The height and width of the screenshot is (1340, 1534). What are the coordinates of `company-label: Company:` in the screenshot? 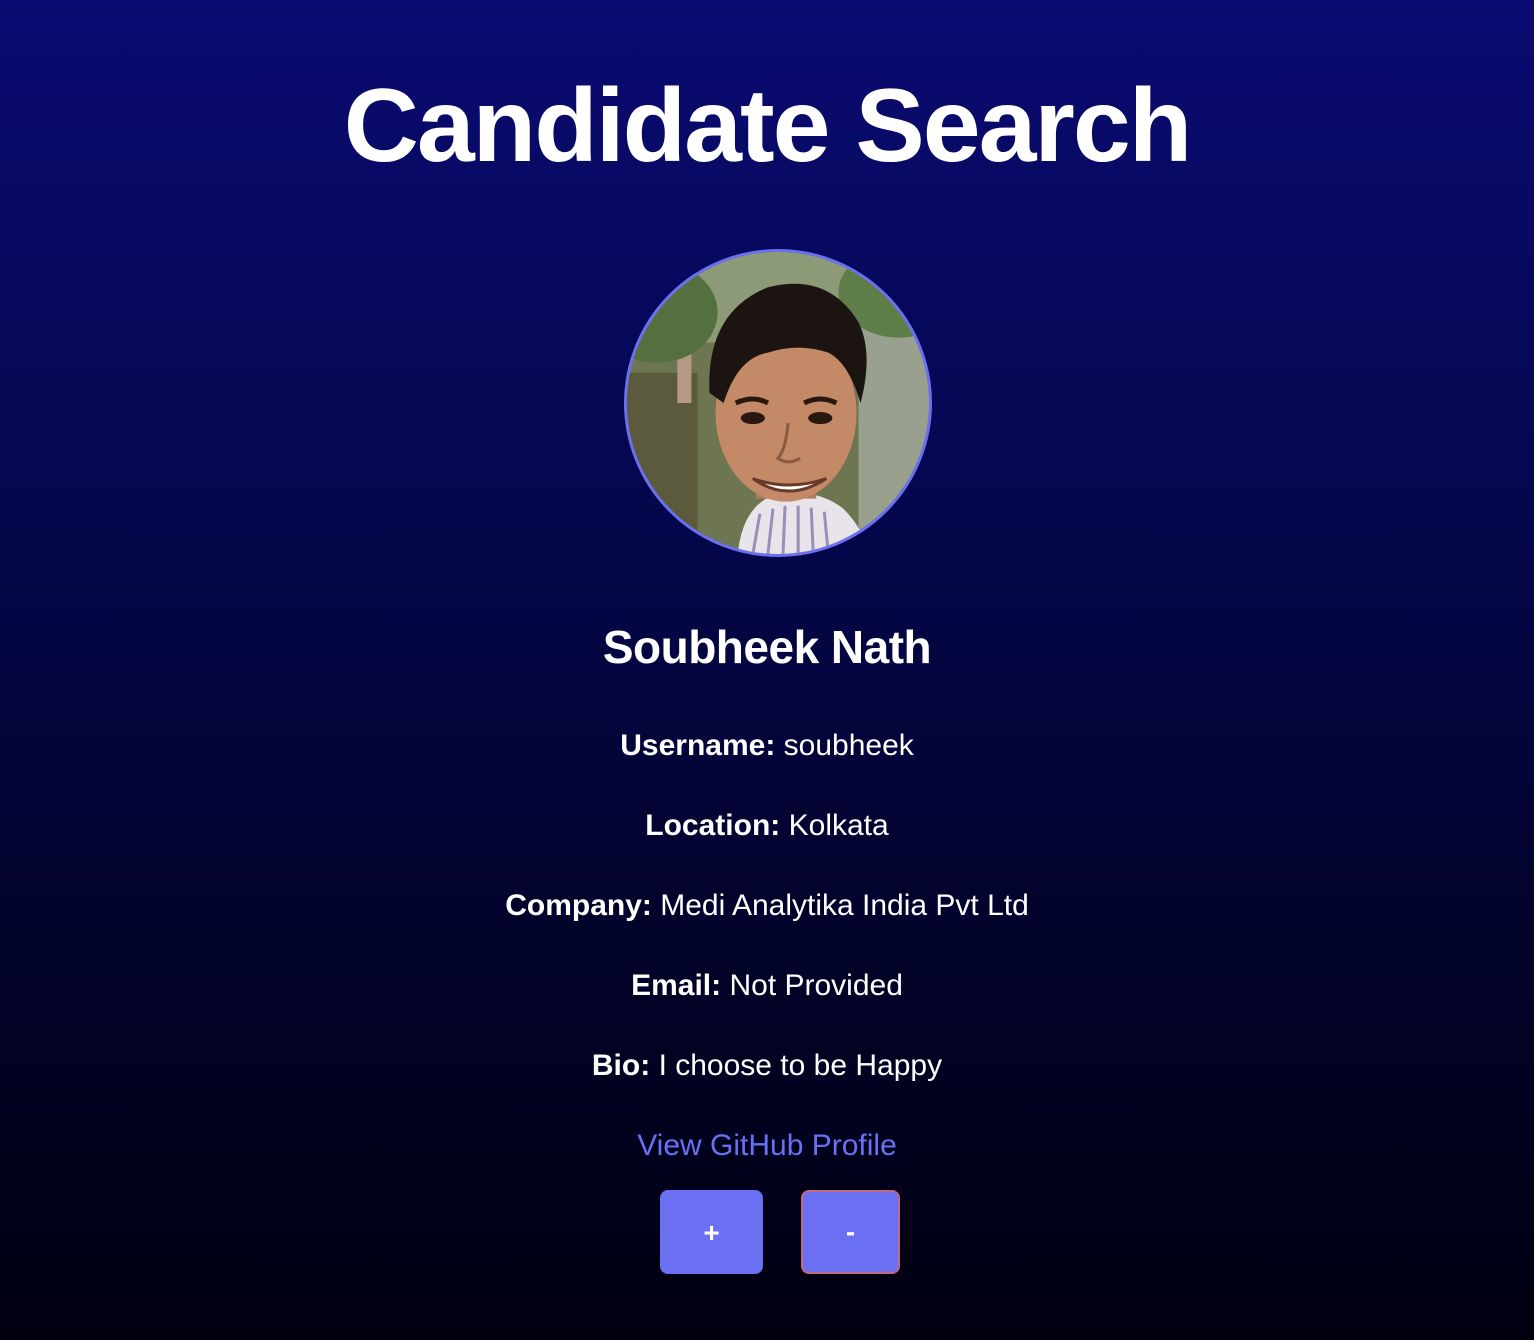 It's located at (578, 905).